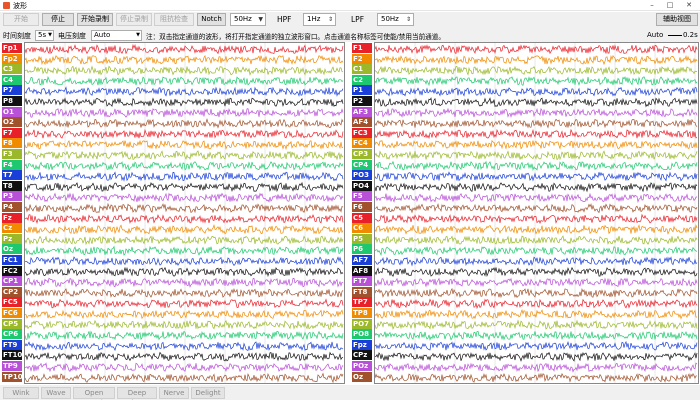 This screenshot has width=700, height=400. I want to click on waveform-f8, so click(184, 145).